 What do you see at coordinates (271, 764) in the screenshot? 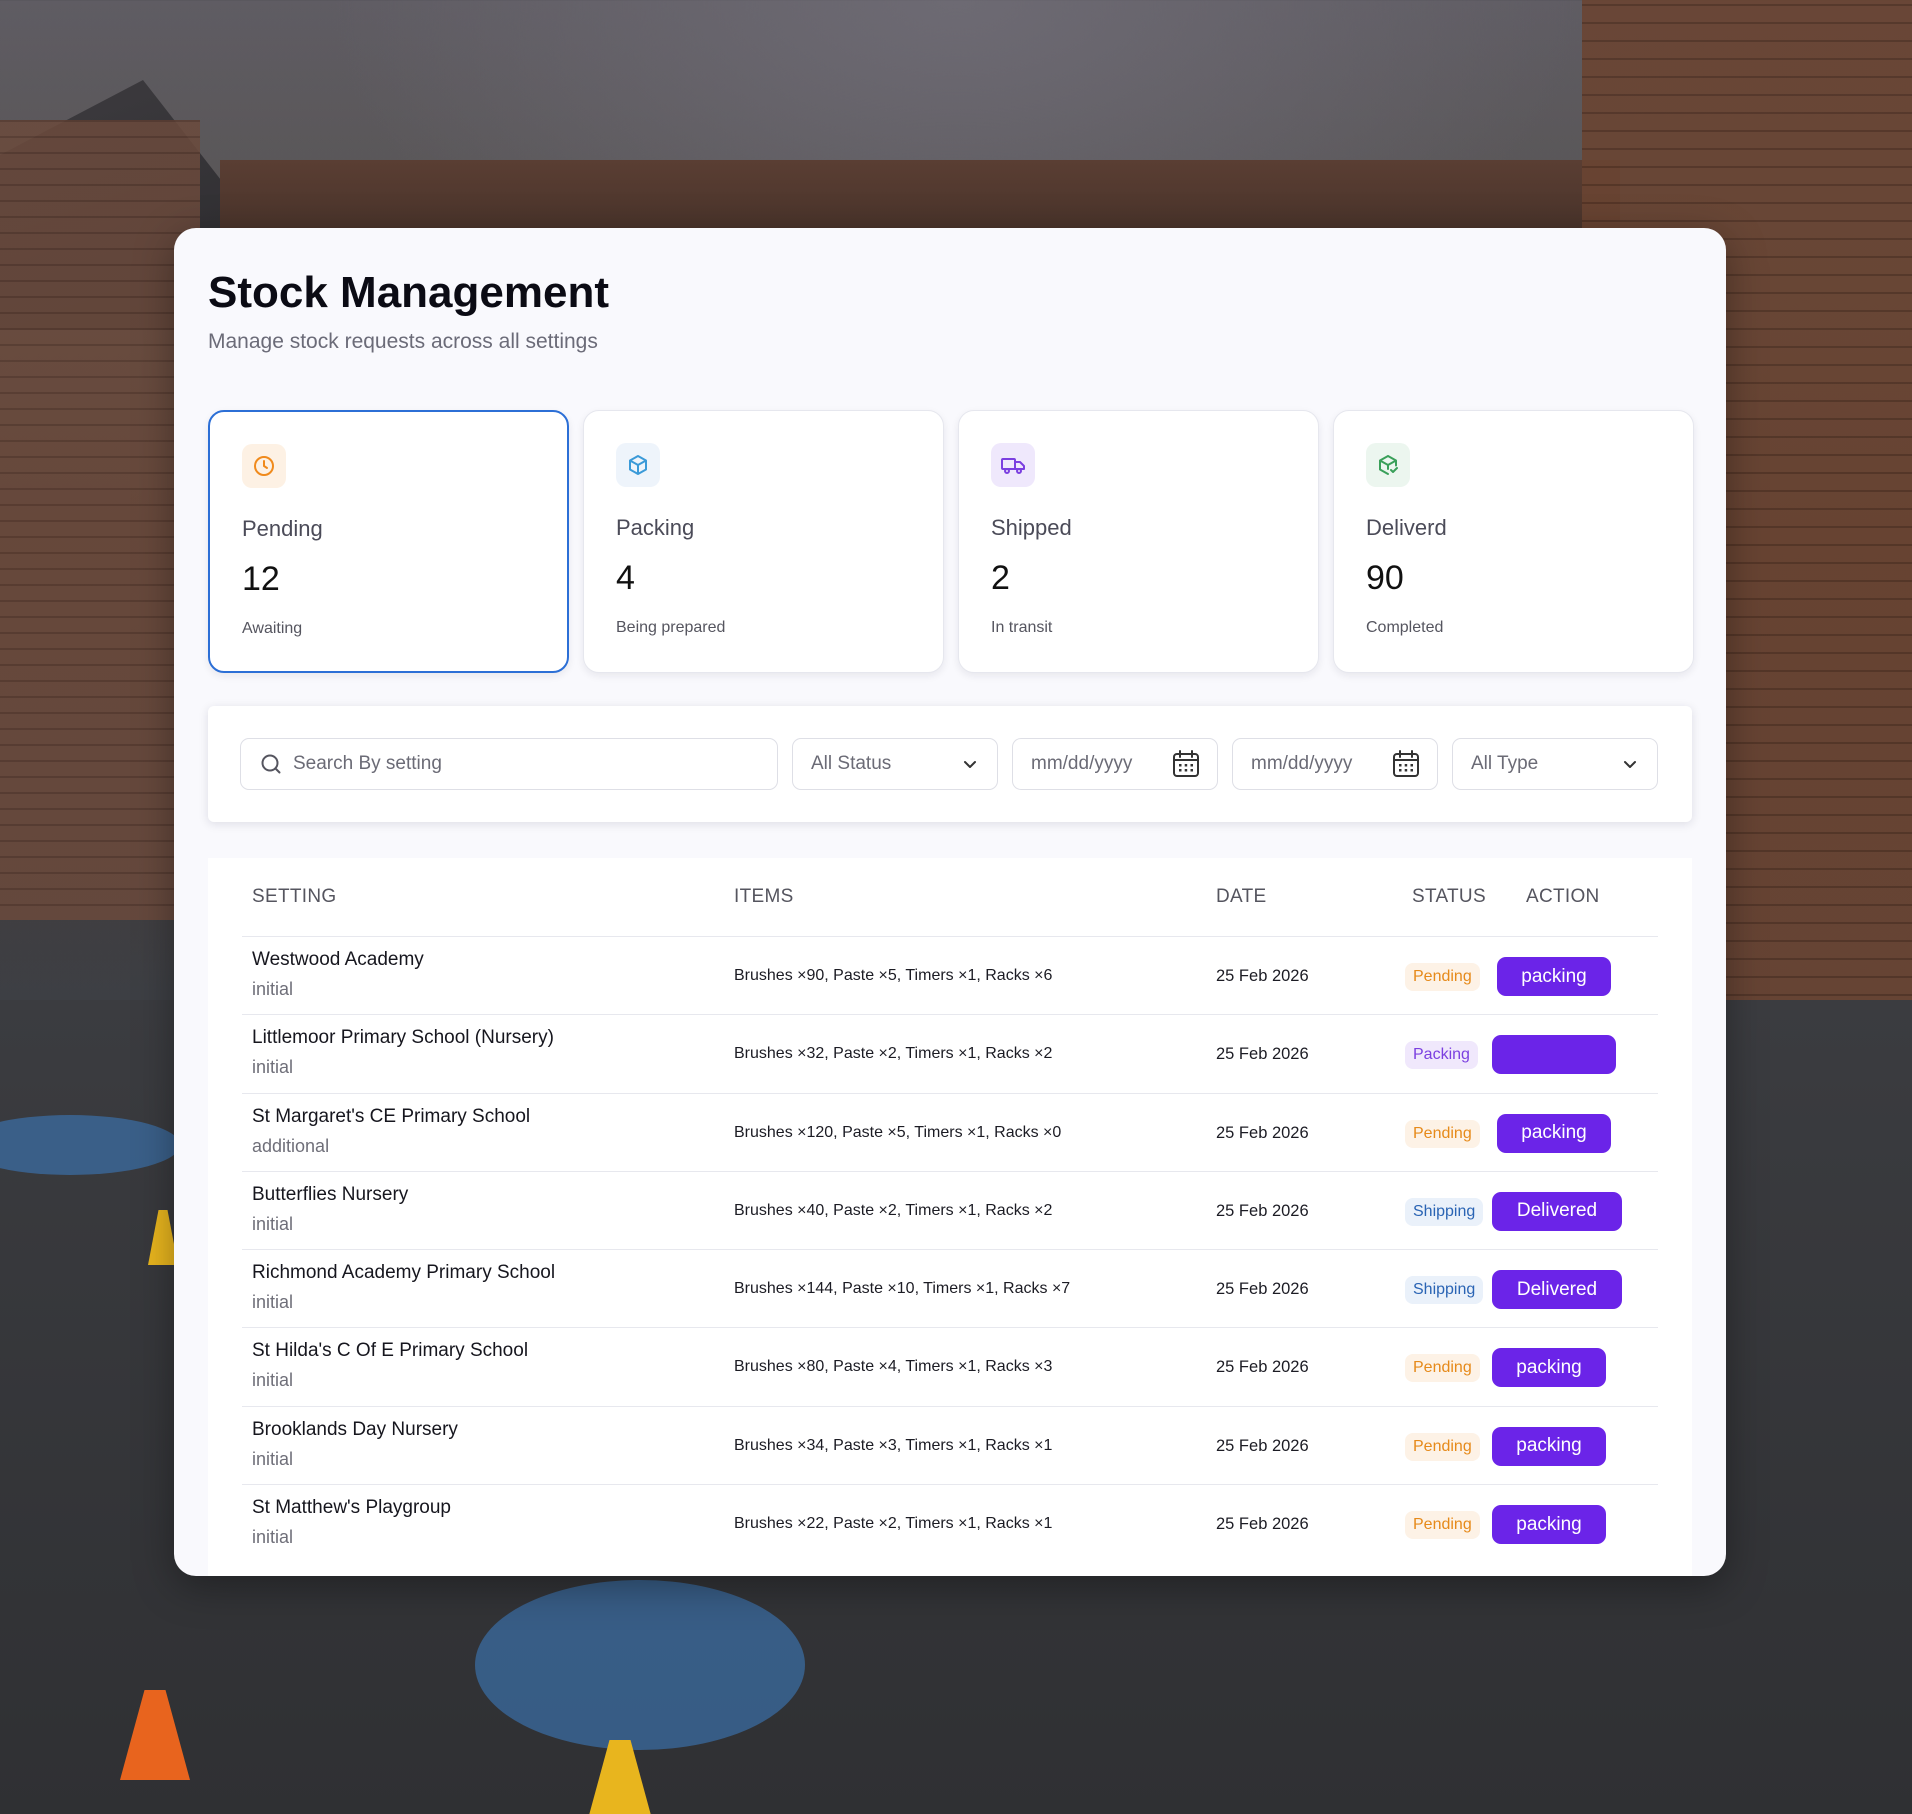
I see `search-icon` at bounding box center [271, 764].